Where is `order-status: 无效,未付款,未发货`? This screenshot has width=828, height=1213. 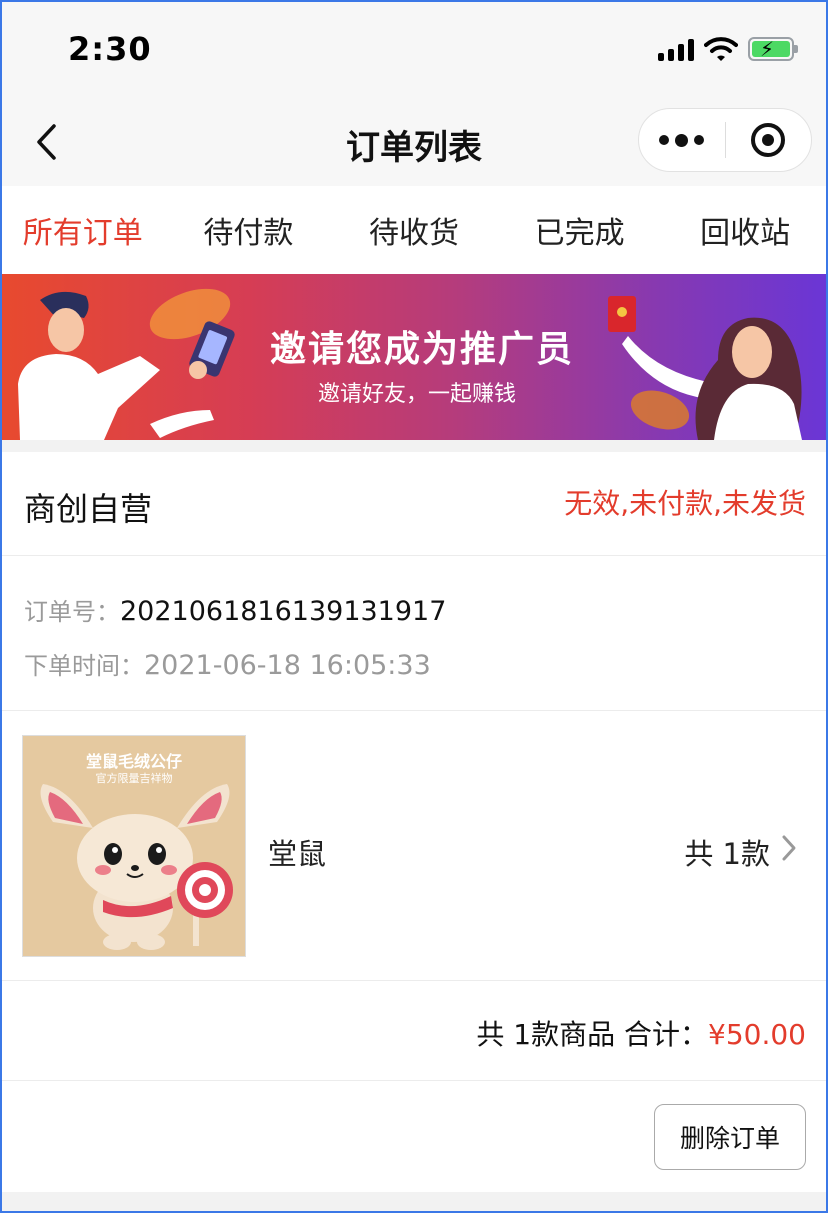
order-status: 无效,未付款,未发货 is located at coordinates (685, 503).